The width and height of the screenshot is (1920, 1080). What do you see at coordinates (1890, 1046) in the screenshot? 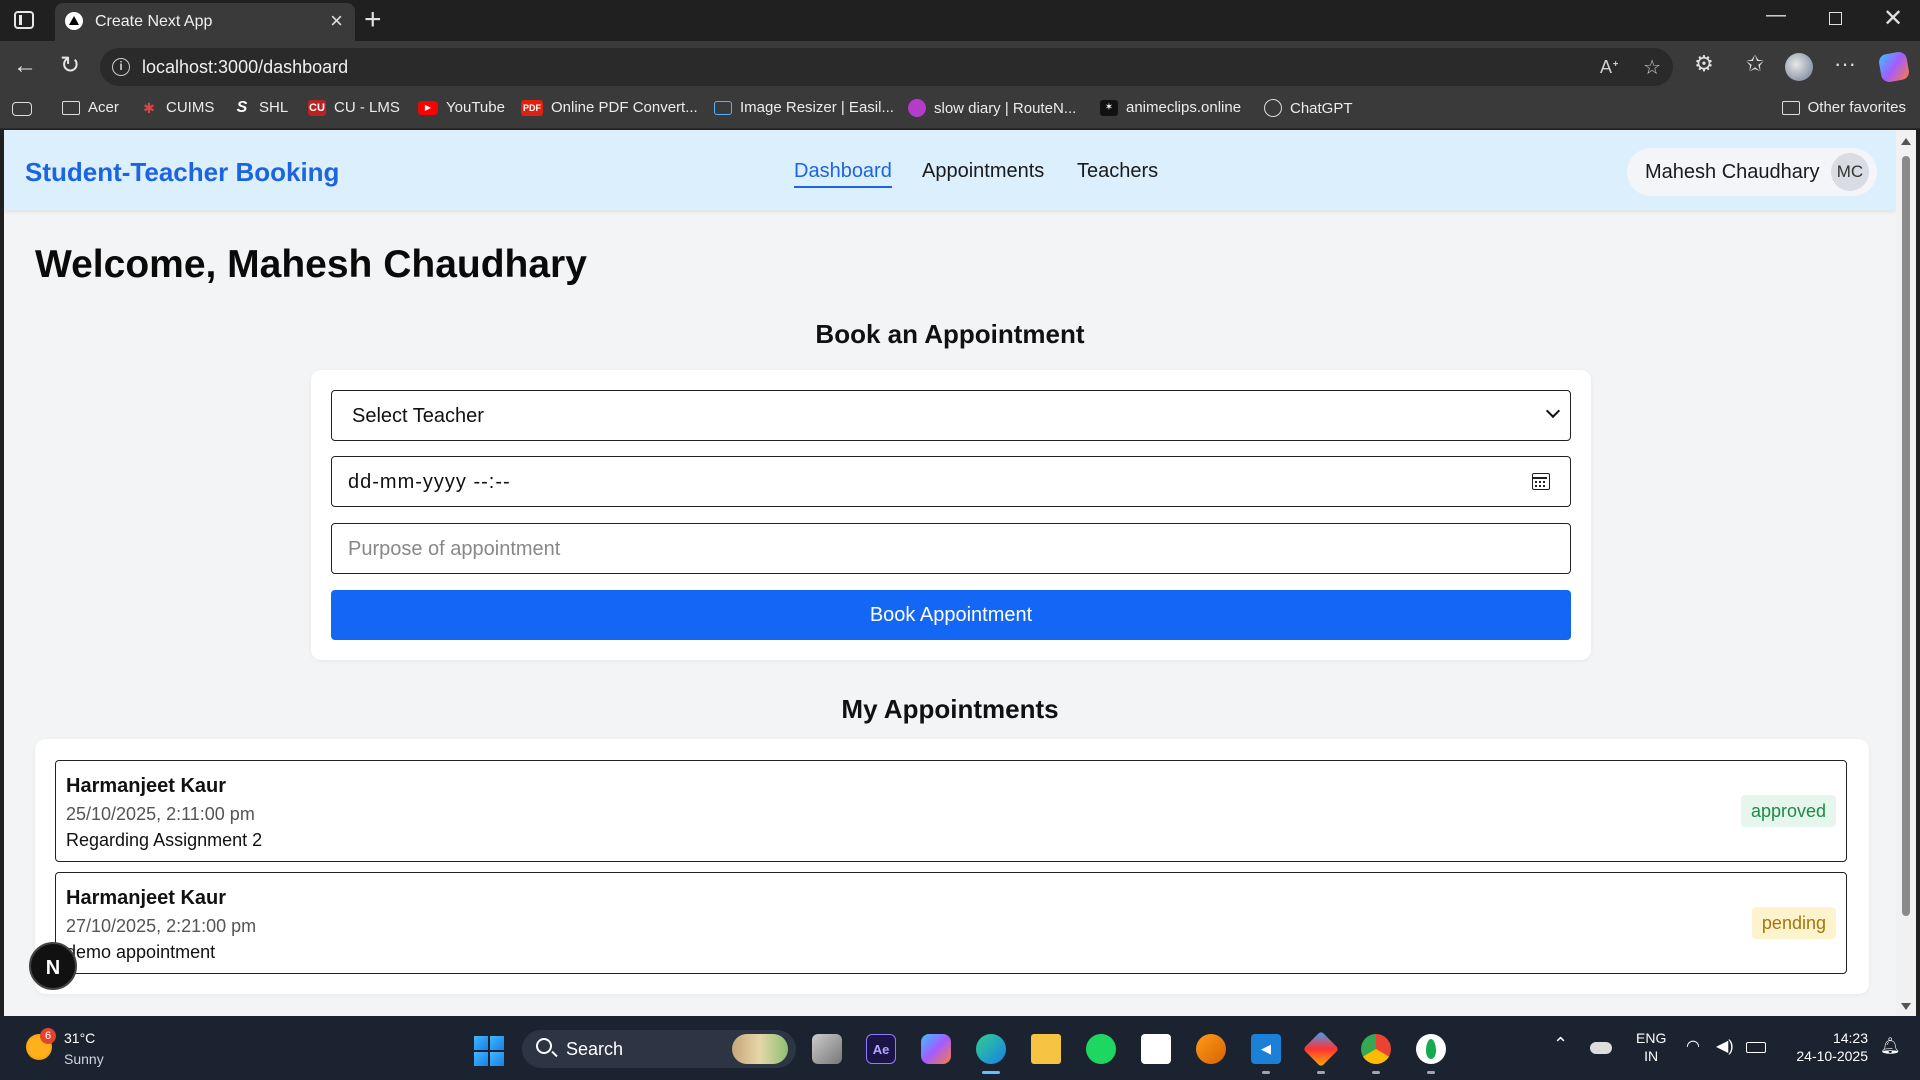
I see `notification-bell-icon: 🔔︎` at bounding box center [1890, 1046].